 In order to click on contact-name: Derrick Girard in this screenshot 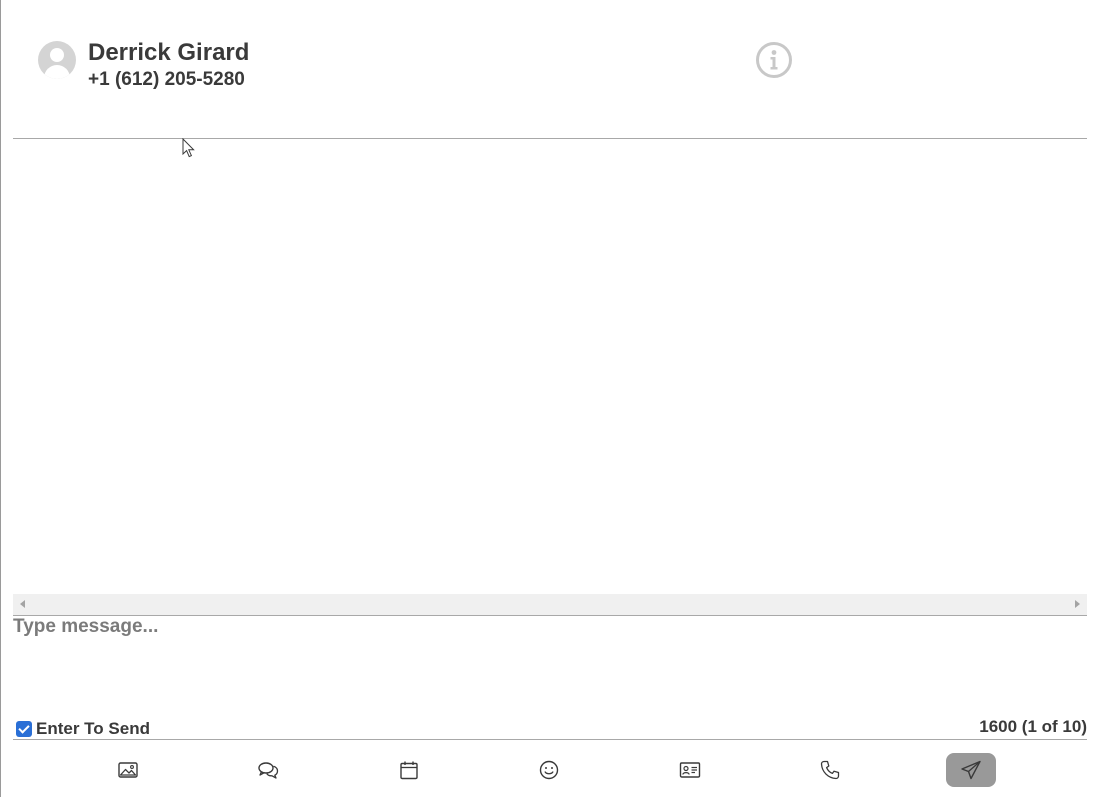, I will do `click(169, 52)`.